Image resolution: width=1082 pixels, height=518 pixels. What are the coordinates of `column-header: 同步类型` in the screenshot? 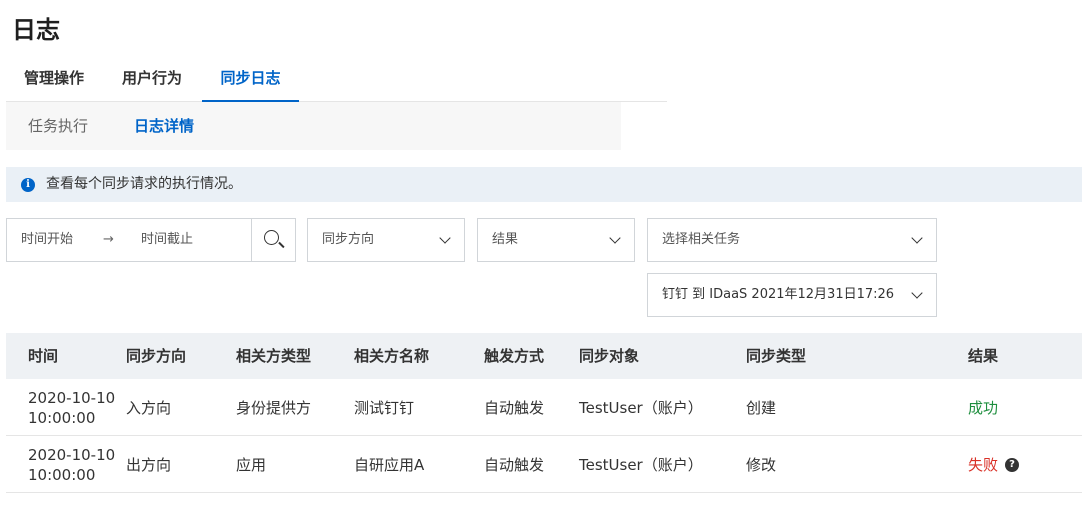 It's located at (776, 356).